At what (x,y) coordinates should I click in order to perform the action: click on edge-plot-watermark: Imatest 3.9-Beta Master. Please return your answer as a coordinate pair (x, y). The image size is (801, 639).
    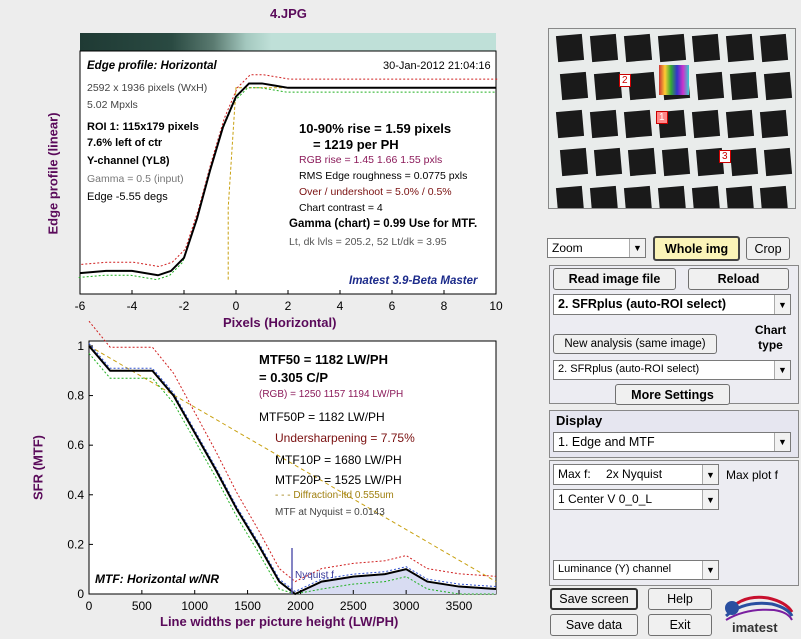
    Looking at the image, I should click on (413, 281).